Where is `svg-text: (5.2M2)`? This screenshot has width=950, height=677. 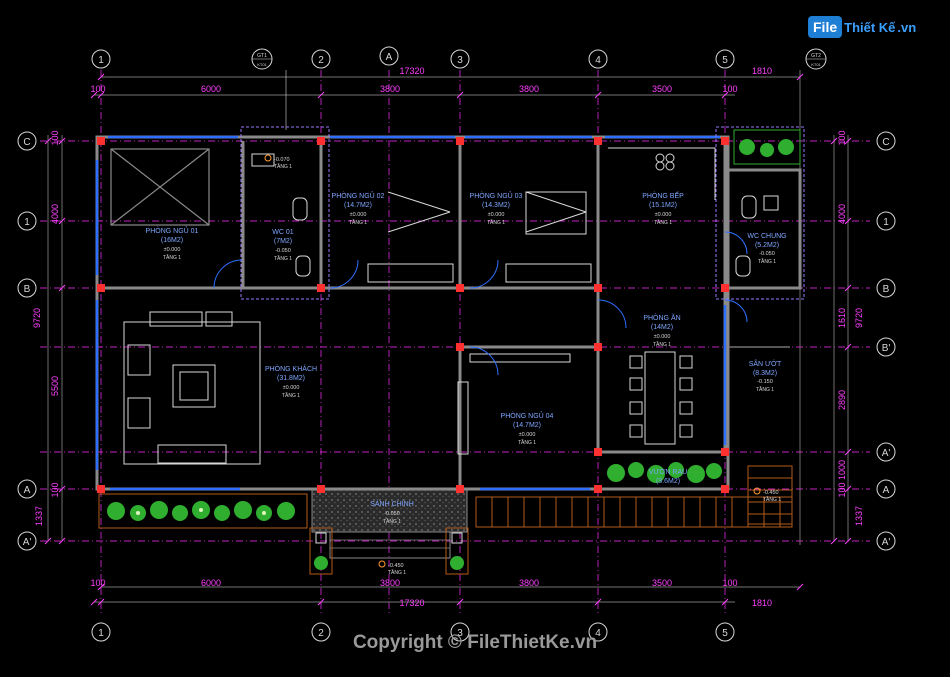
svg-text: (5.2M2) is located at coordinates (767, 245).